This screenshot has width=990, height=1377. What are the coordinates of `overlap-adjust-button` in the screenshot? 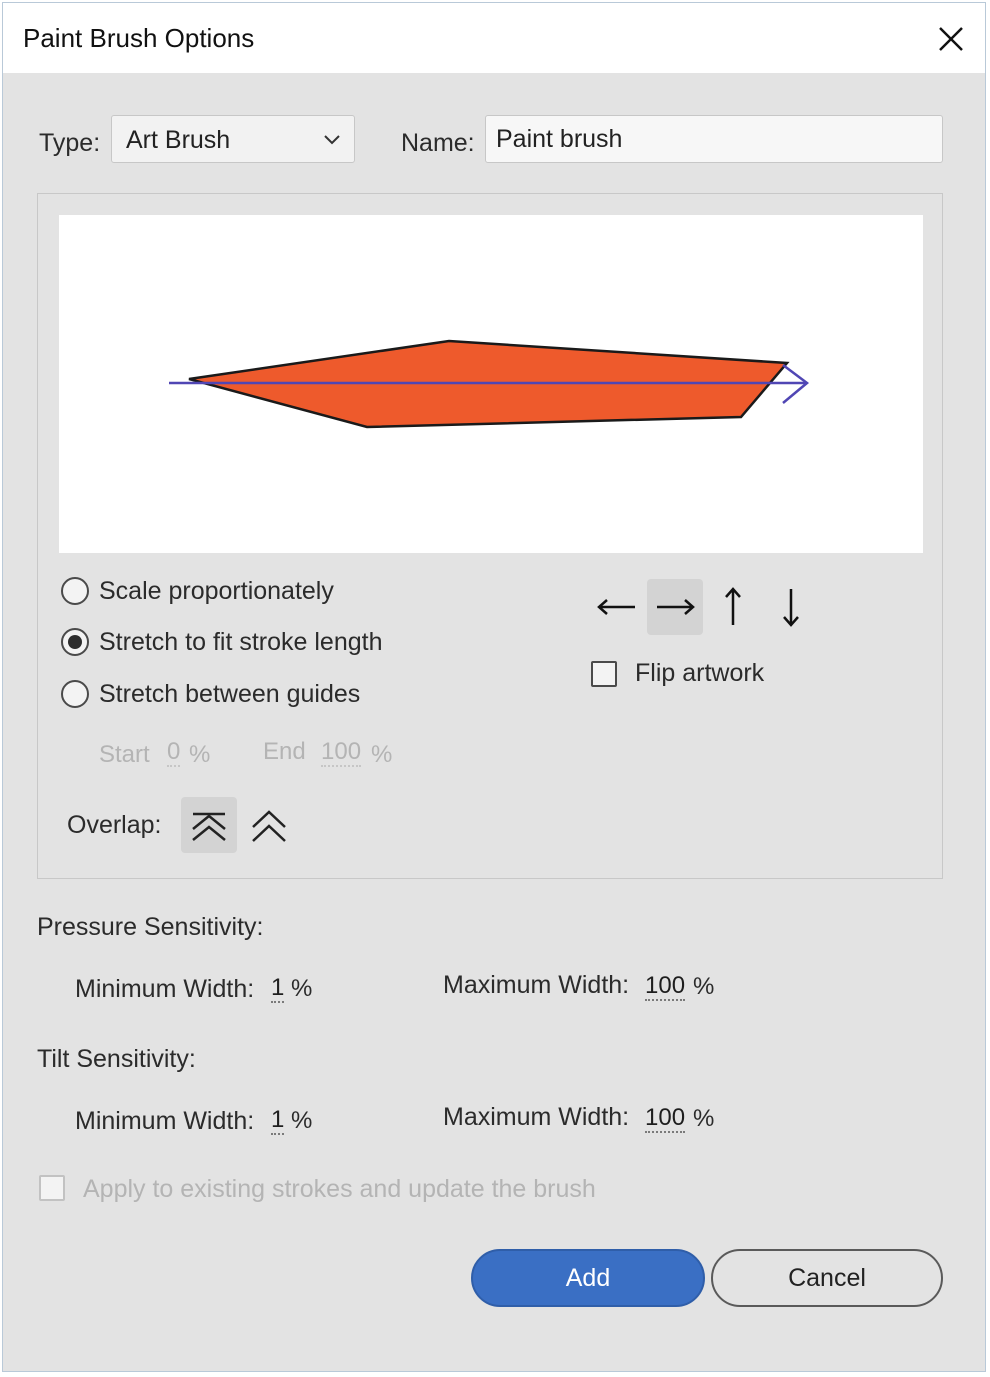 It's located at (209, 825).